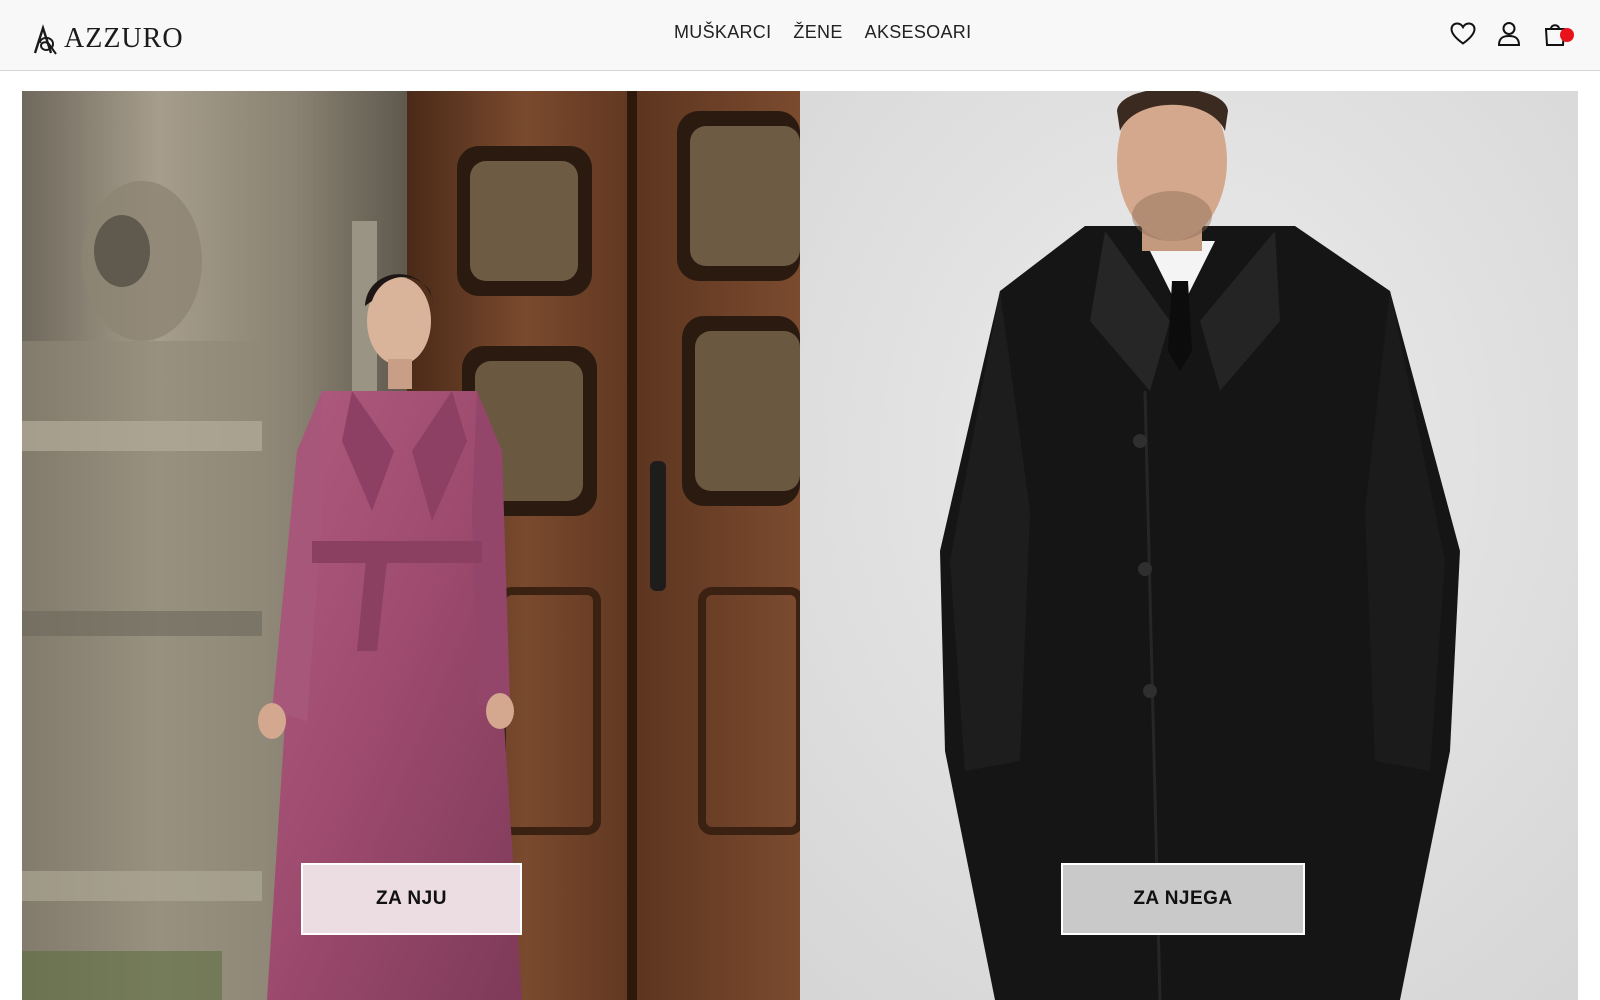 This screenshot has height=1000, width=1600. I want to click on heart-icon, so click(1463, 34).